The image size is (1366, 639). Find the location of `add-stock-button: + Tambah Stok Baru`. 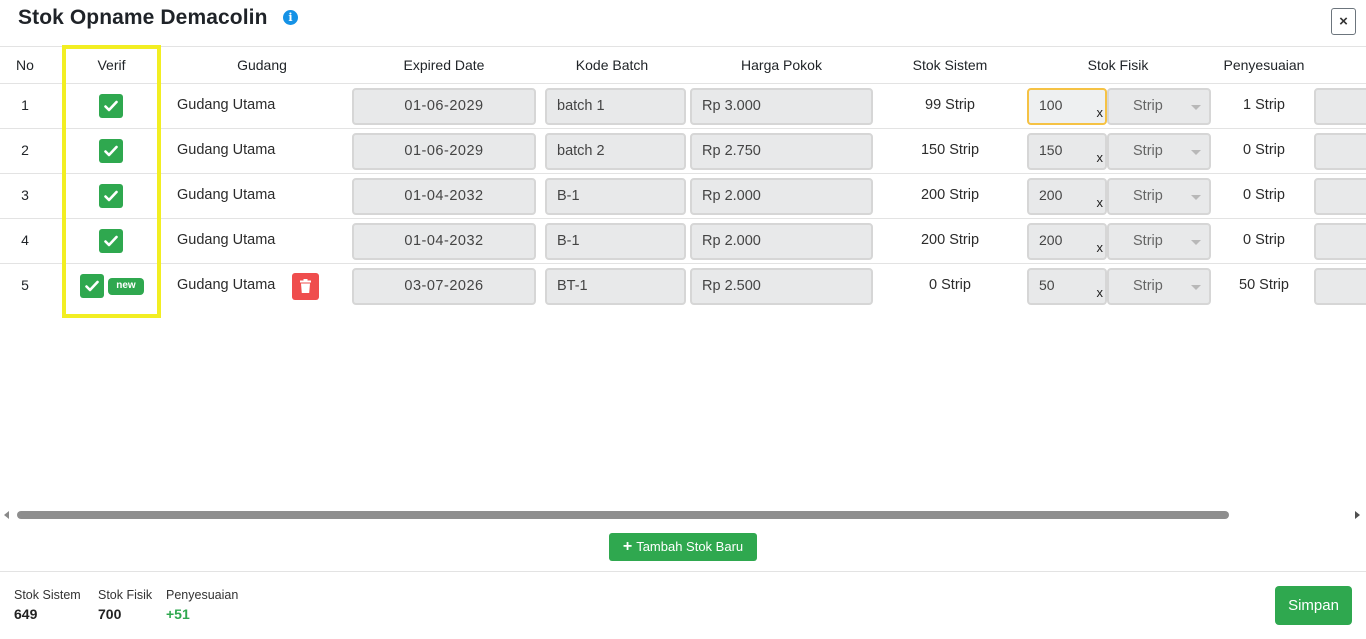

add-stock-button: + Tambah Stok Baru is located at coordinates (683, 547).